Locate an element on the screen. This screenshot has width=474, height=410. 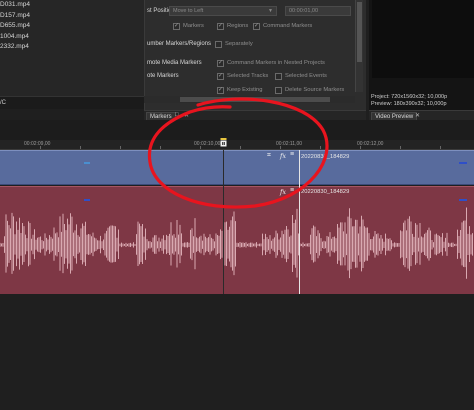
media-file-item: D655.mp4 is located at coordinates (72, 26).